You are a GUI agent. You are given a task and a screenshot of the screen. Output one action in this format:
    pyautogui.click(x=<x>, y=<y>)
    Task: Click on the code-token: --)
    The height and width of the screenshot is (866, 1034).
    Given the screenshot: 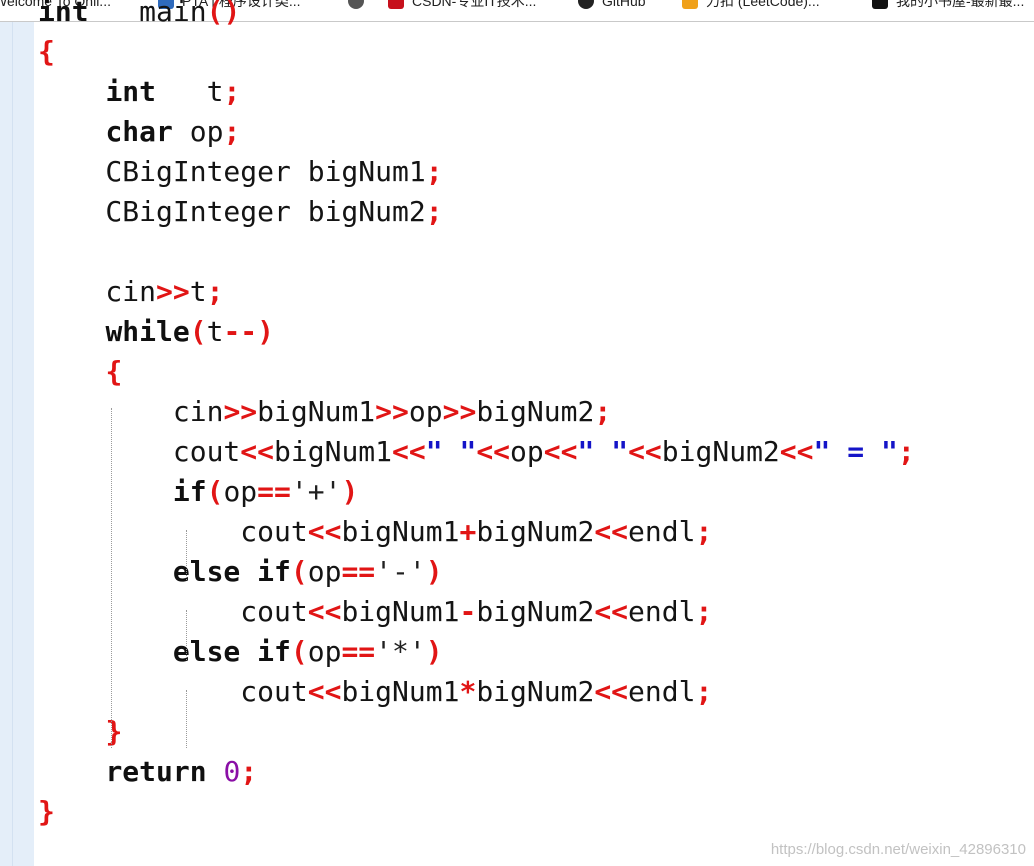 What is the action you would take?
    pyautogui.click(x=249, y=331)
    